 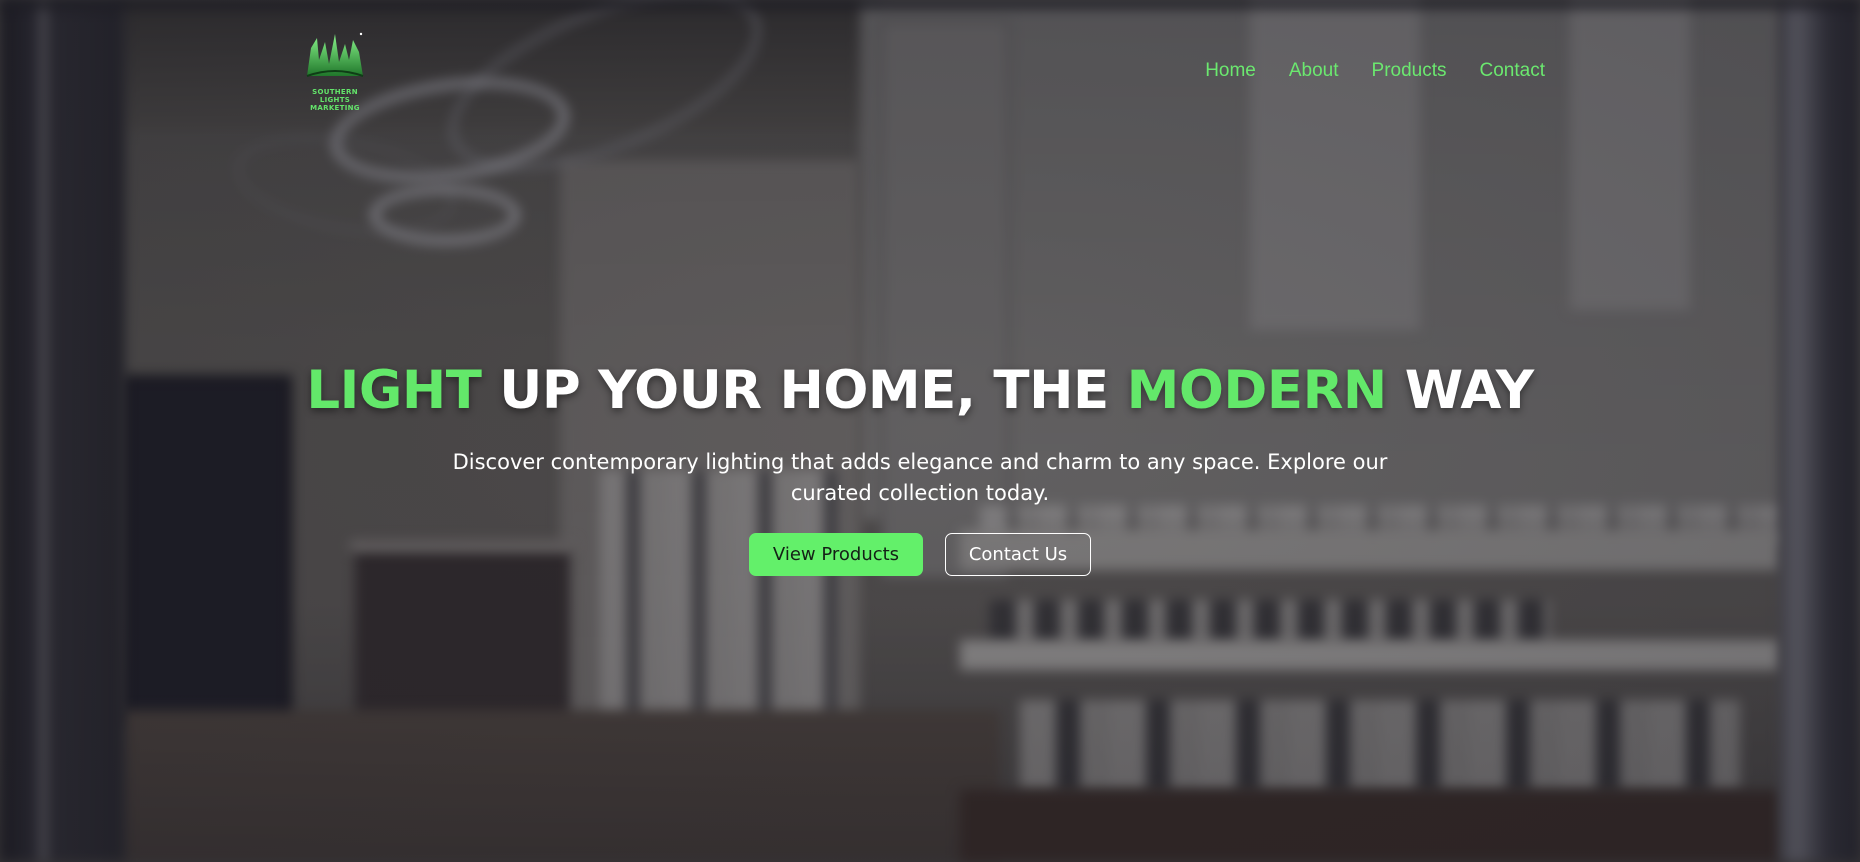 I want to click on headline-accent-light: LIGHT, so click(x=394, y=390).